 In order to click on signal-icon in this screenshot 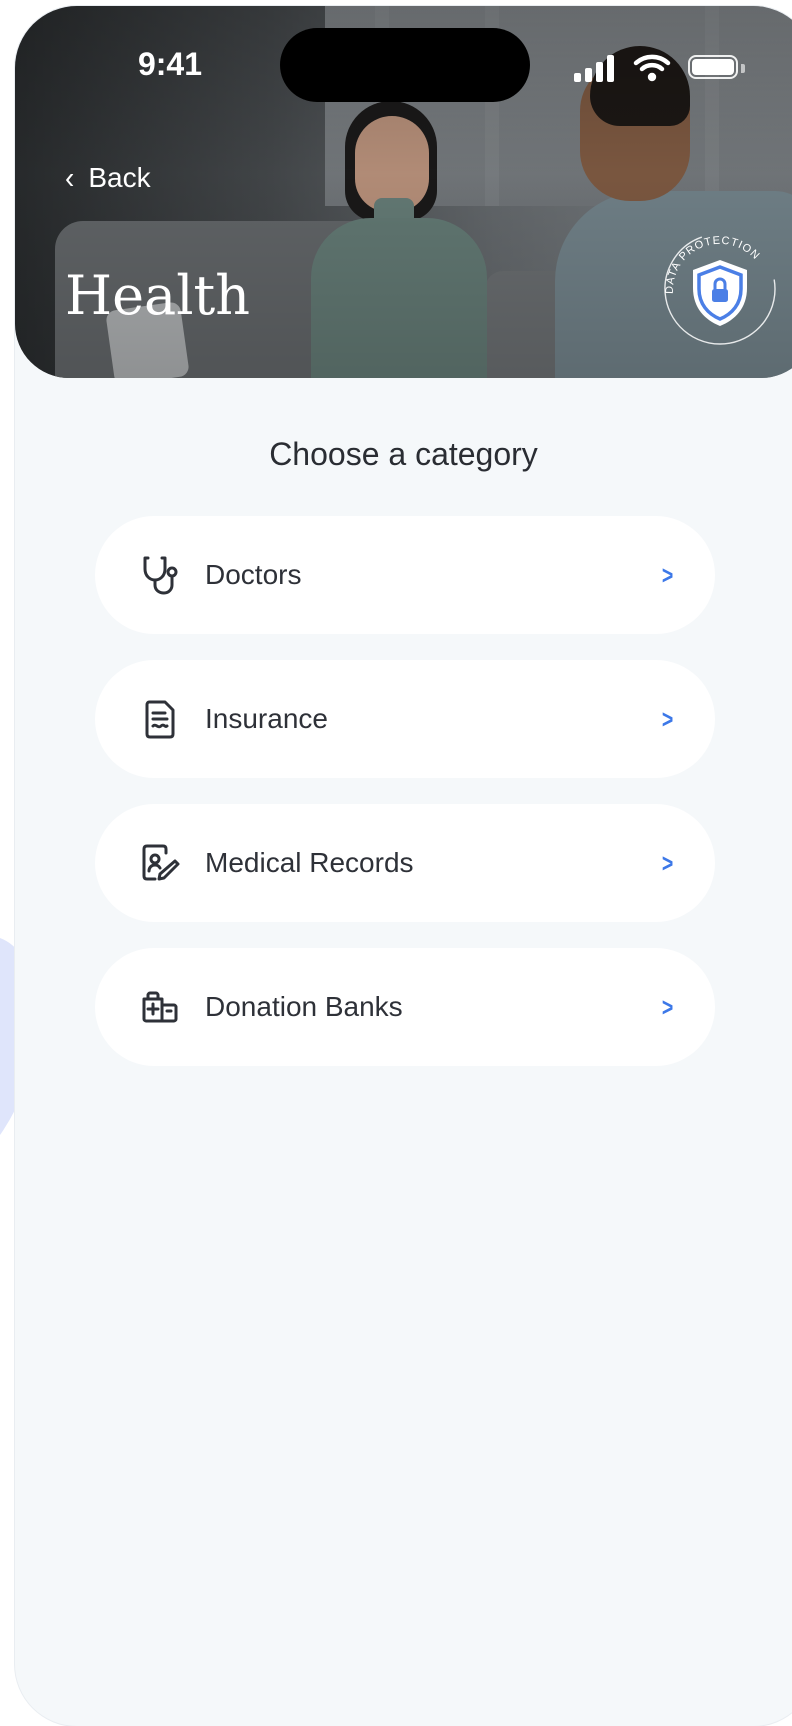, I will do `click(577, 77)`.